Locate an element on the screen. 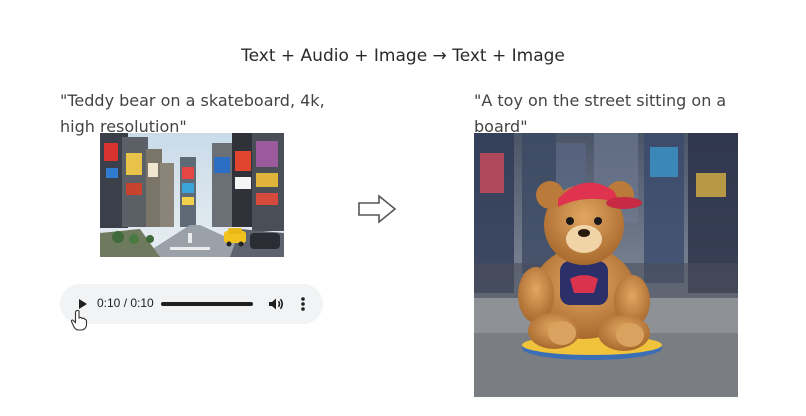 The image size is (806, 416). volume-icon is located at coordinates (276, 304).